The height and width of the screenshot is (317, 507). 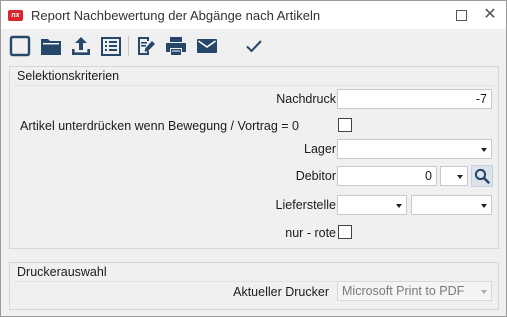 What do you see at coordinates (305, 205) in the screenshot?
I see `lieferstelle-label: Lieferstelle` at bounding box center [305, 205].